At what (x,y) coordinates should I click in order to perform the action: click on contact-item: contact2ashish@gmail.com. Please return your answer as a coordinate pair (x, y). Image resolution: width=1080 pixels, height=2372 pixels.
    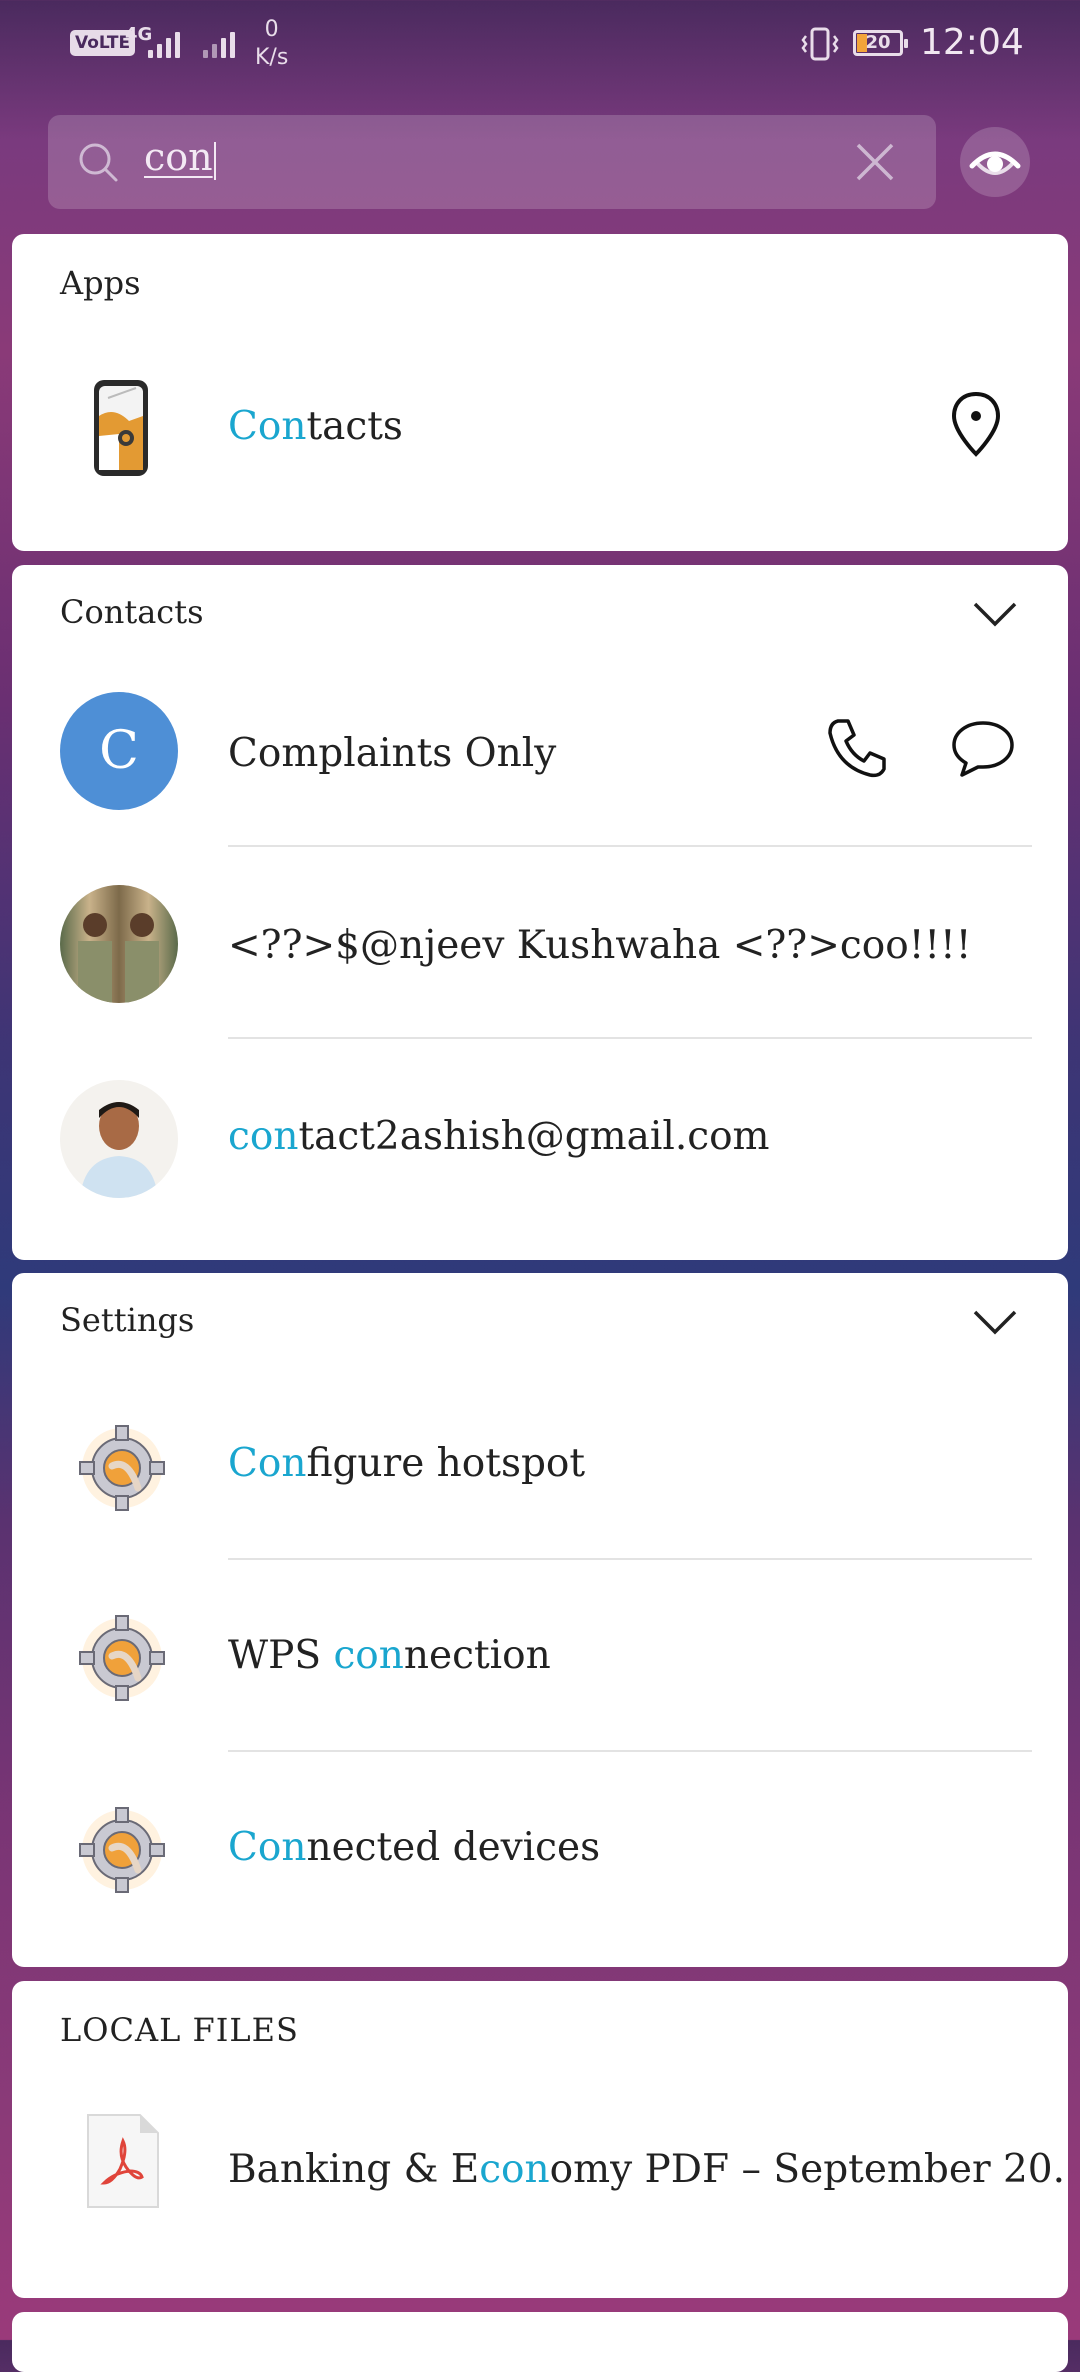
    Looking at the image, I should click on (540, 1140).